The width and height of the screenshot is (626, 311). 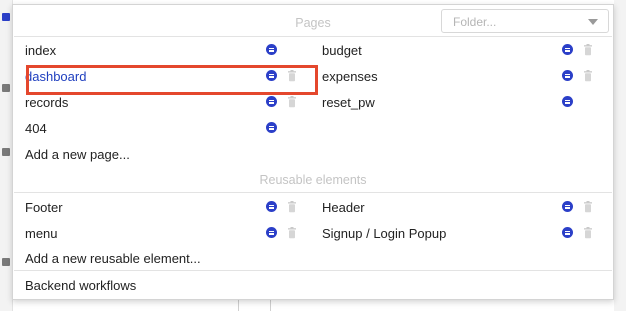 What do you see at coordinates (165, 51) in the screenshot?
I see `page-item-index: index` at bounding box center [165, 51].